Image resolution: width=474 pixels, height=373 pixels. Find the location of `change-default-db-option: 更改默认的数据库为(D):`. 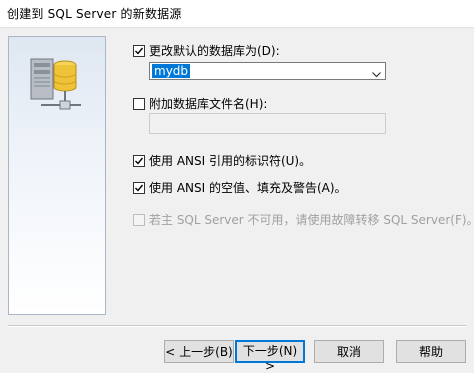

change-default-db-option: 更改默认的数据库为(D): is located at coordinates (206, 50).